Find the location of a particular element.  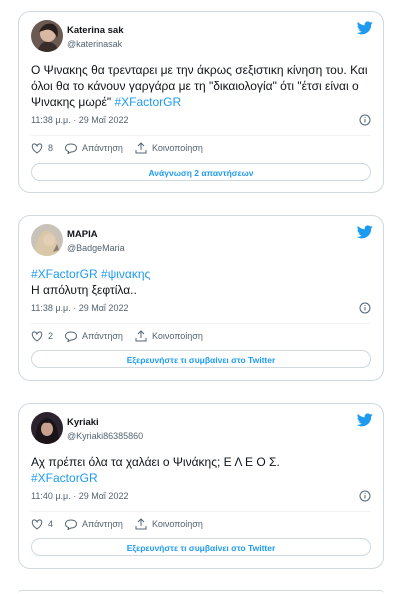

like-button: 2 is located at coordinates (42, 336).